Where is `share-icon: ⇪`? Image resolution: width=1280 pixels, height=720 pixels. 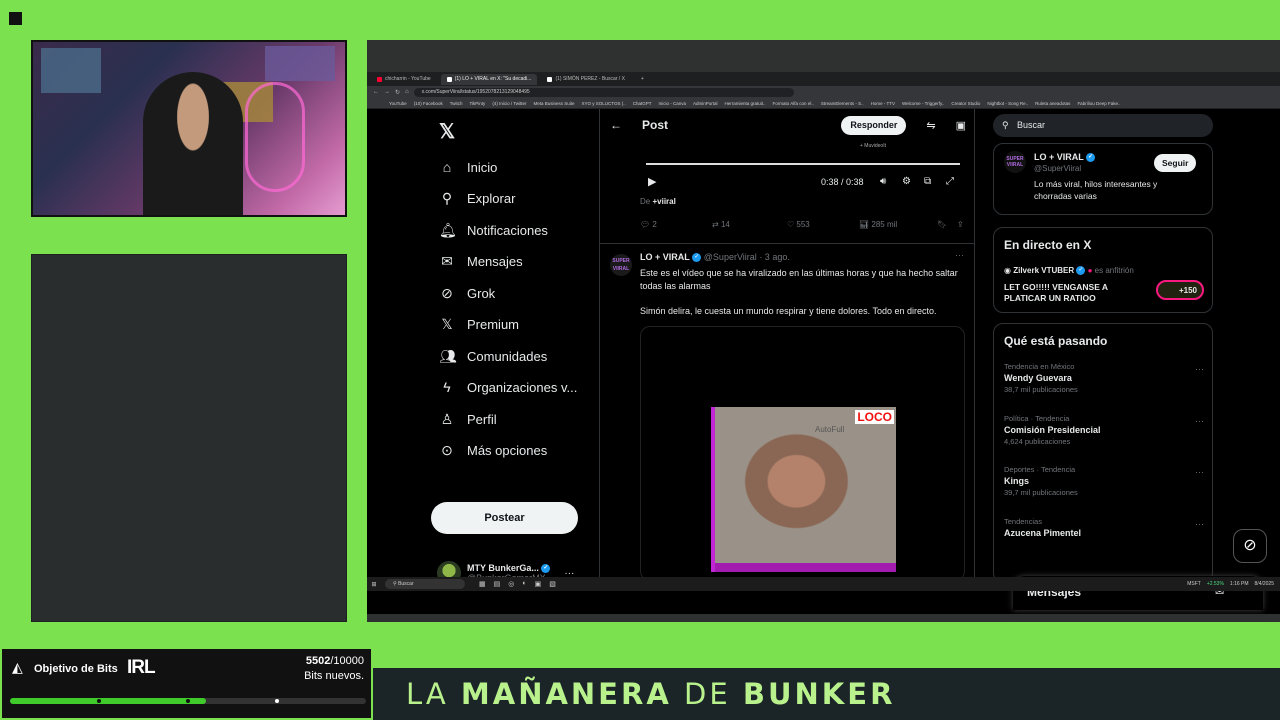
share-icon: ⇪ is located at coordinates (960, 224).